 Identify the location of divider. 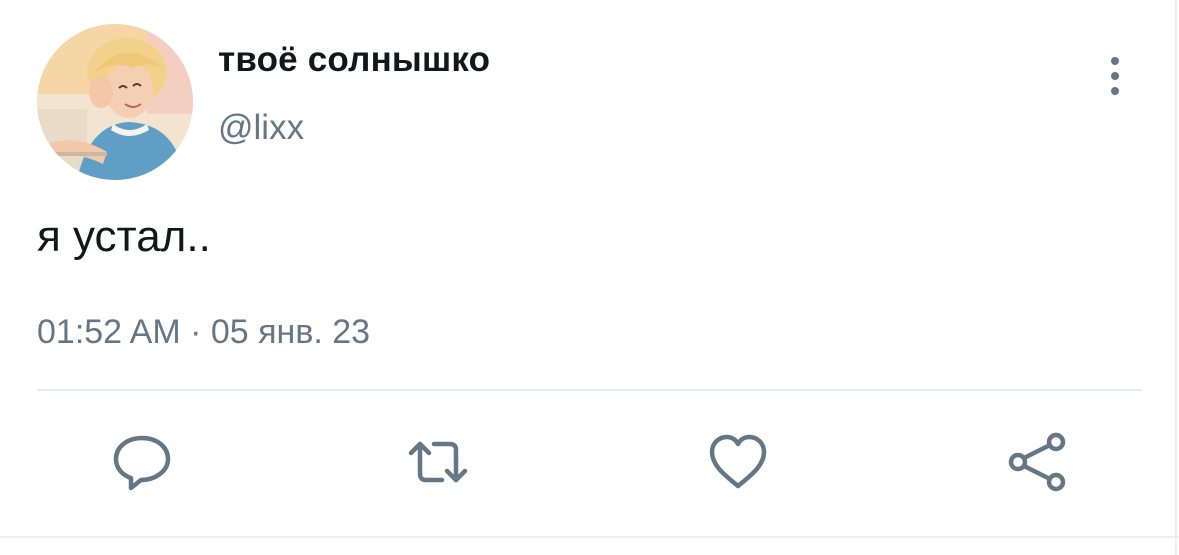
(589, 390).